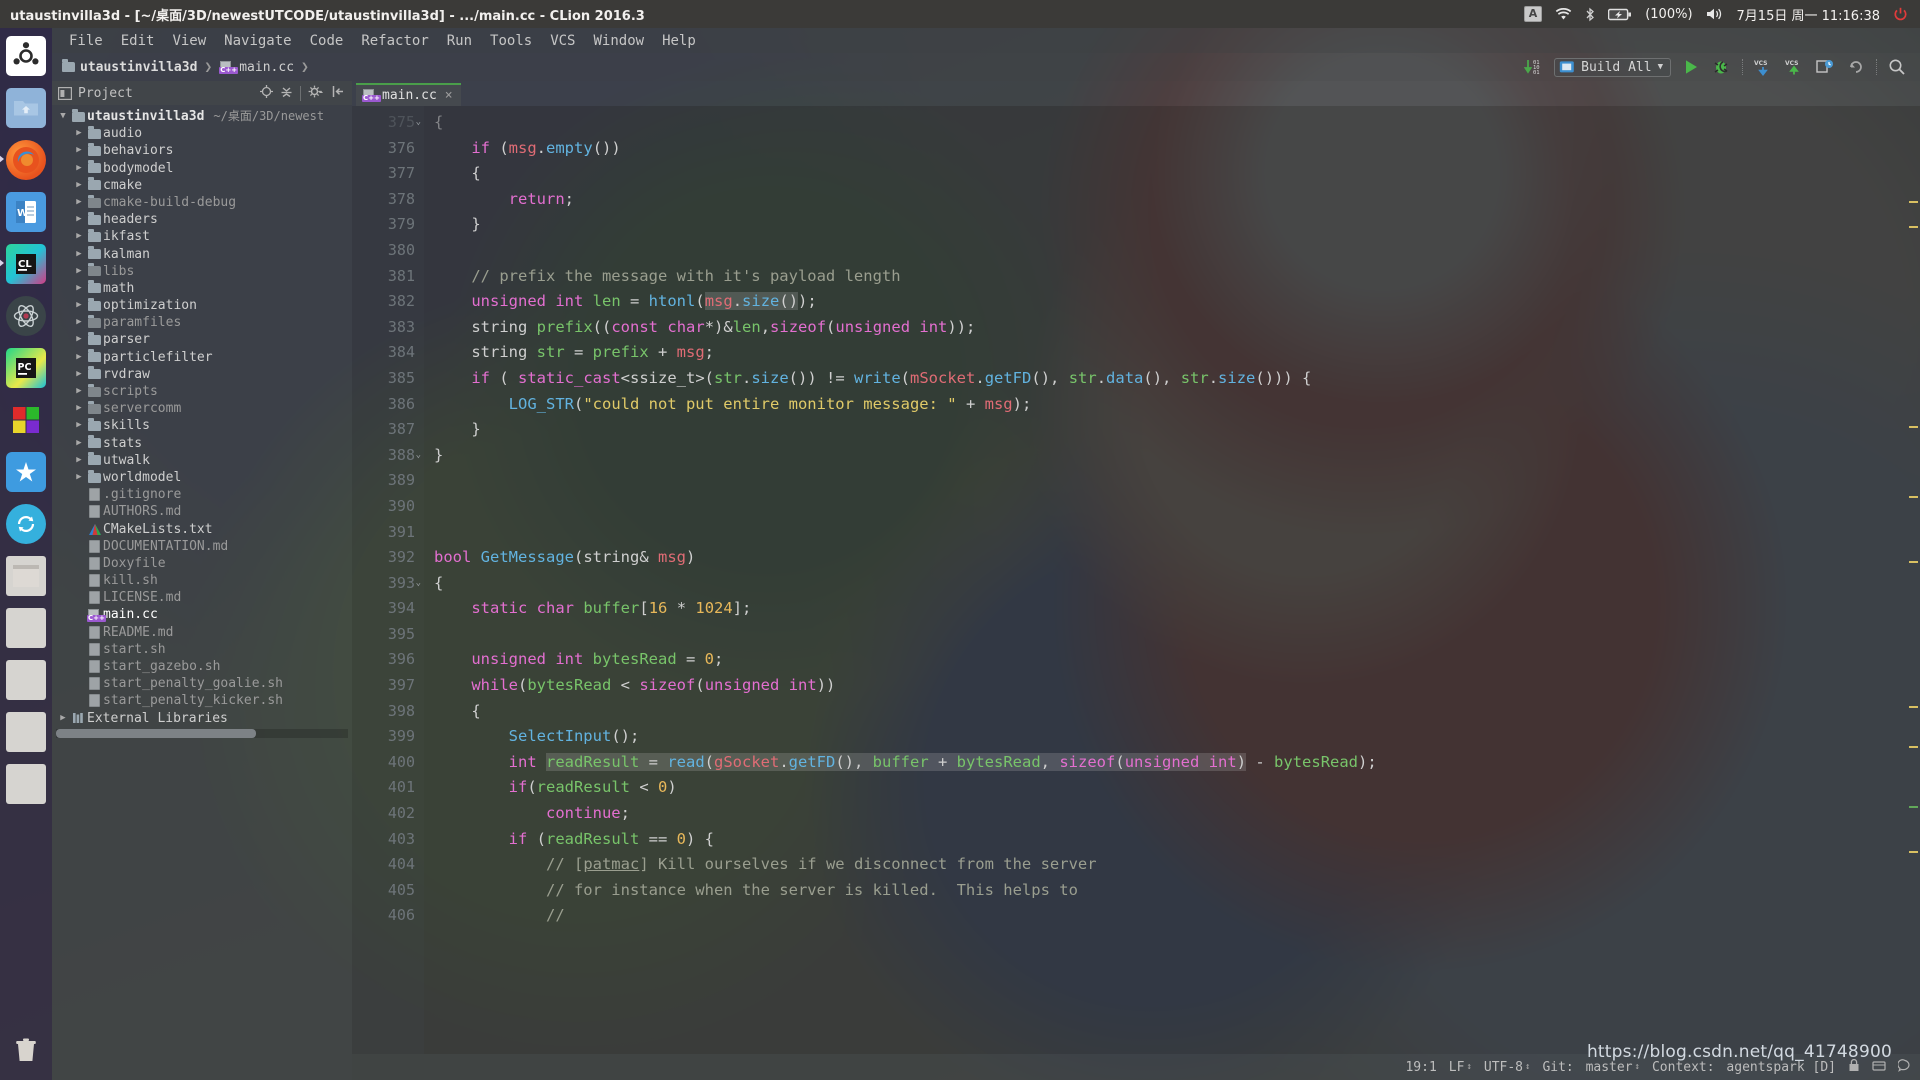 This screenshot has height=1080, width=1920. I want to click on code-line: if (readResult == 0) {, so click(1177, 840).